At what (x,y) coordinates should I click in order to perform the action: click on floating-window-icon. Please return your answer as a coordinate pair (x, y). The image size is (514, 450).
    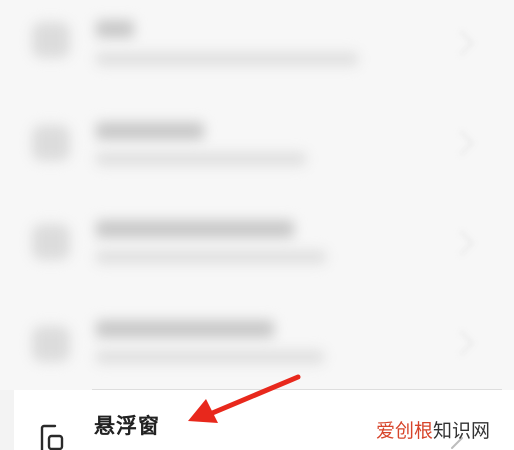
    Looking at the image, I should click on (52, 437).